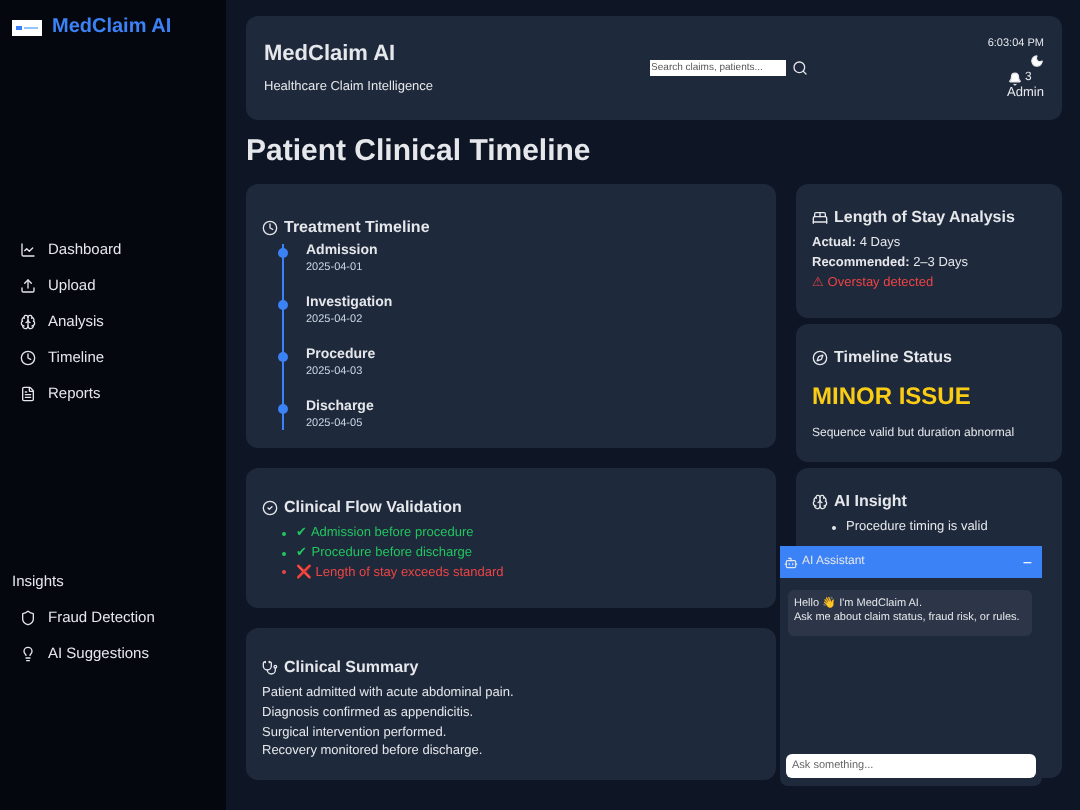  Describe the element at coordinates (112, 27) in the screenshot. I see `brand-name: MedClaim AI` at that location.